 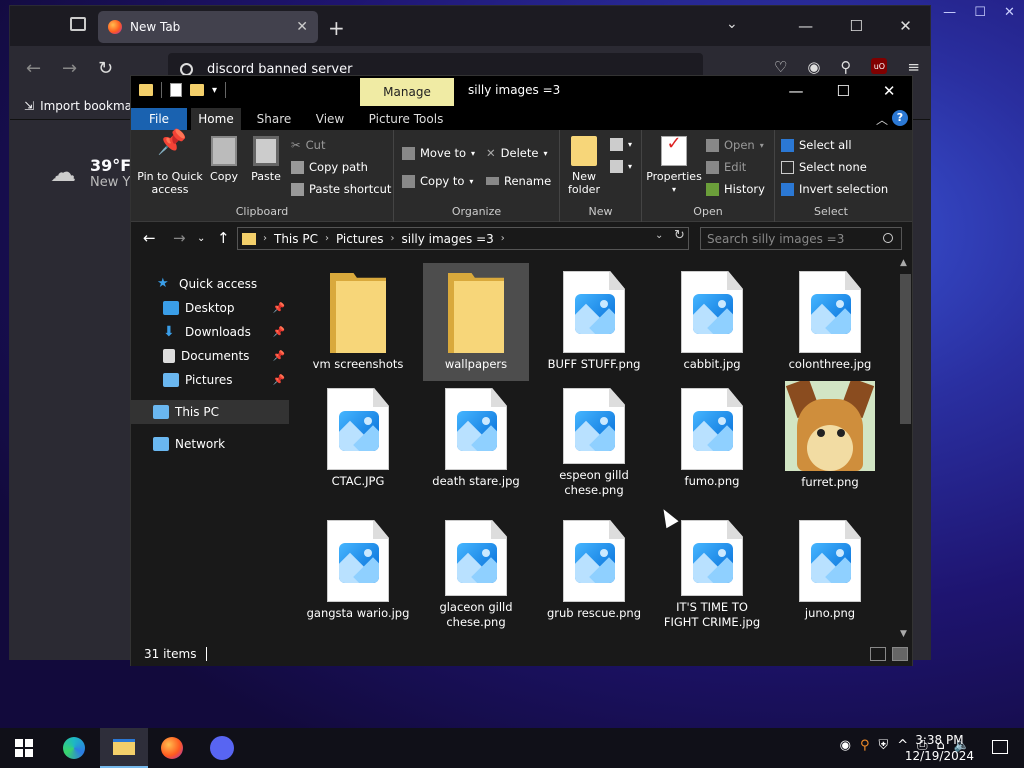 I want to click on large-icons-view-icon, so click(x=900, y=654).